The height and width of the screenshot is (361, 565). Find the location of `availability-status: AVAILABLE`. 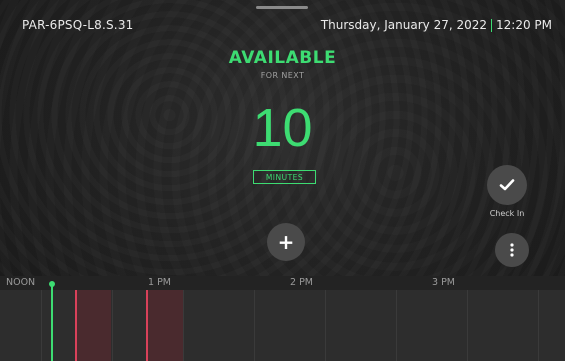

availability-status: AVAILABLE is located at coordinates (282, 58).